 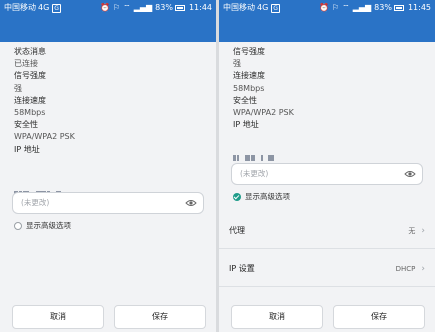 What do you see at coordinates (419, 7) in the screenshot?
I see `clock: 11:45` at bounding box center [419, 7].